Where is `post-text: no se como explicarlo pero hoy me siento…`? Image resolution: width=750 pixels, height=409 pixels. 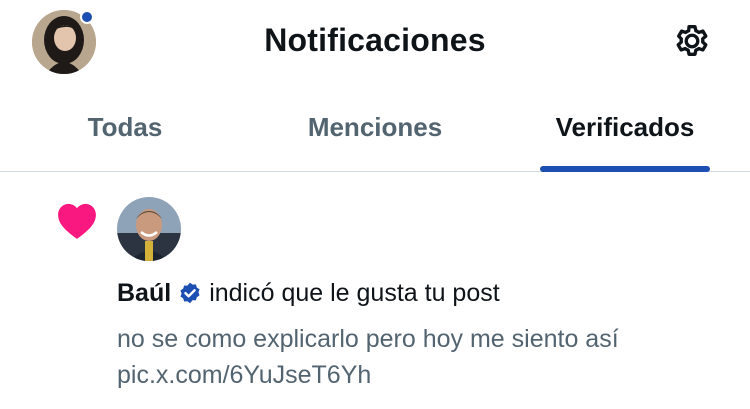
post-text: no se como explicarlo pero hoy me siento… is located at coordinates (368, 339).